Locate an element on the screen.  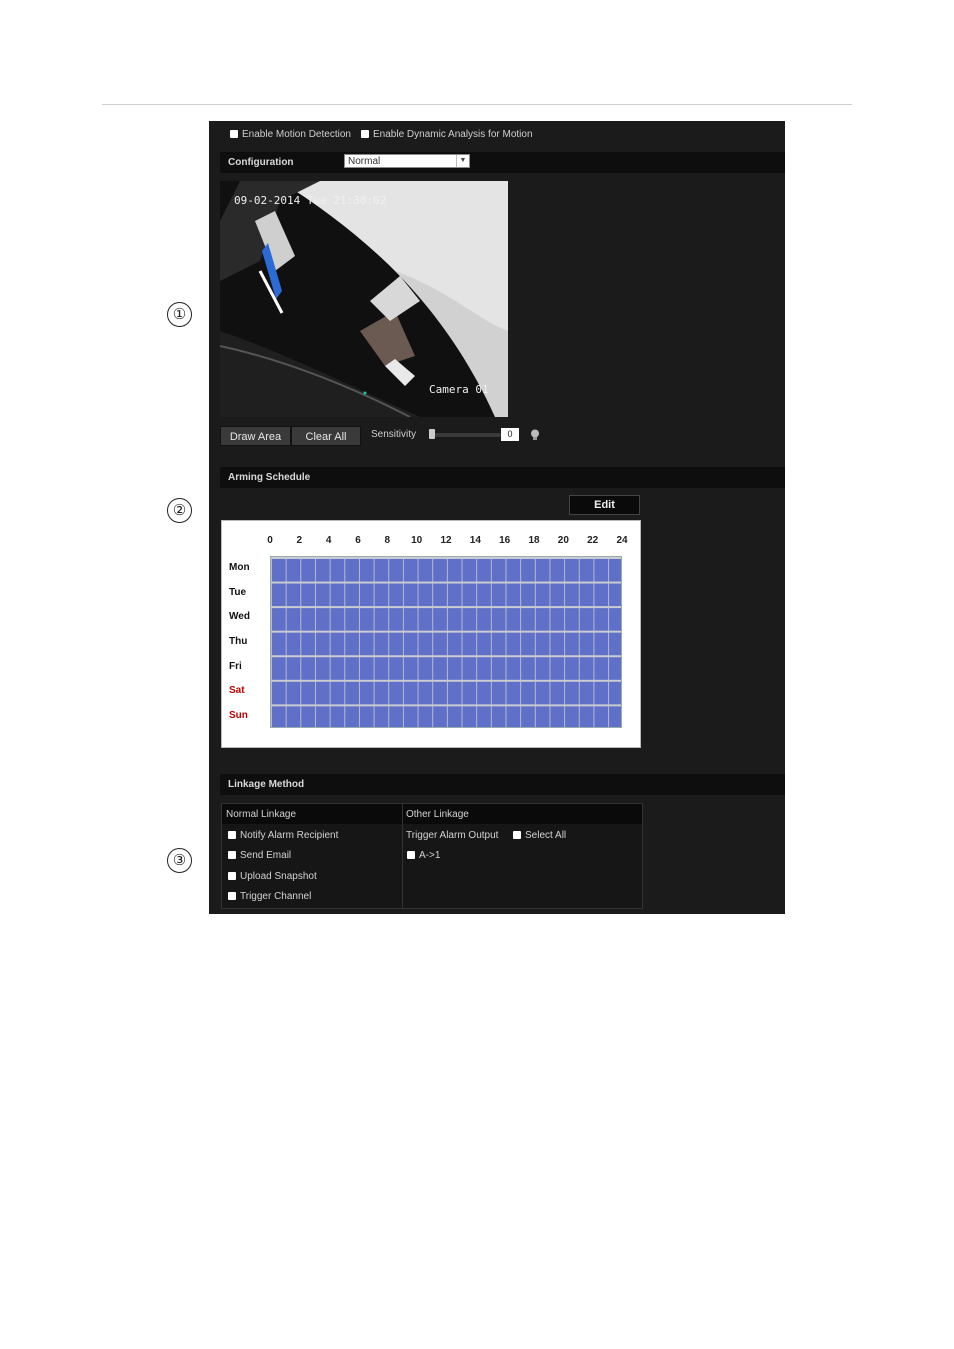
hour-label: 12 is located at coordinates (446, 540).